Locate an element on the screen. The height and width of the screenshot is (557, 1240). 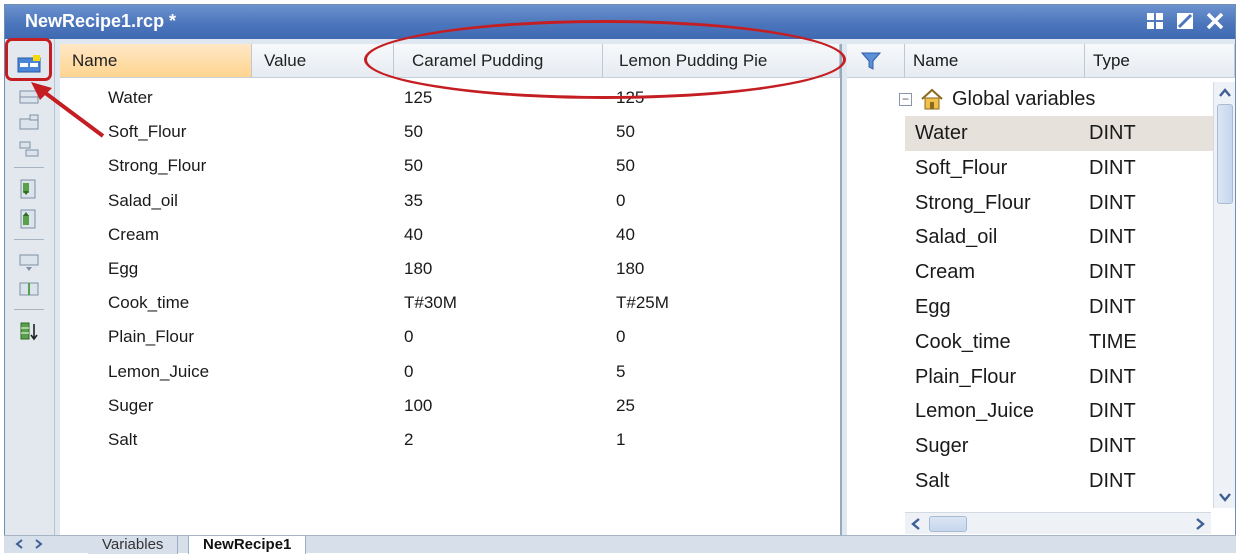
variable-row: Lemon_Juice DINT is located at coordinates (1060, 411).